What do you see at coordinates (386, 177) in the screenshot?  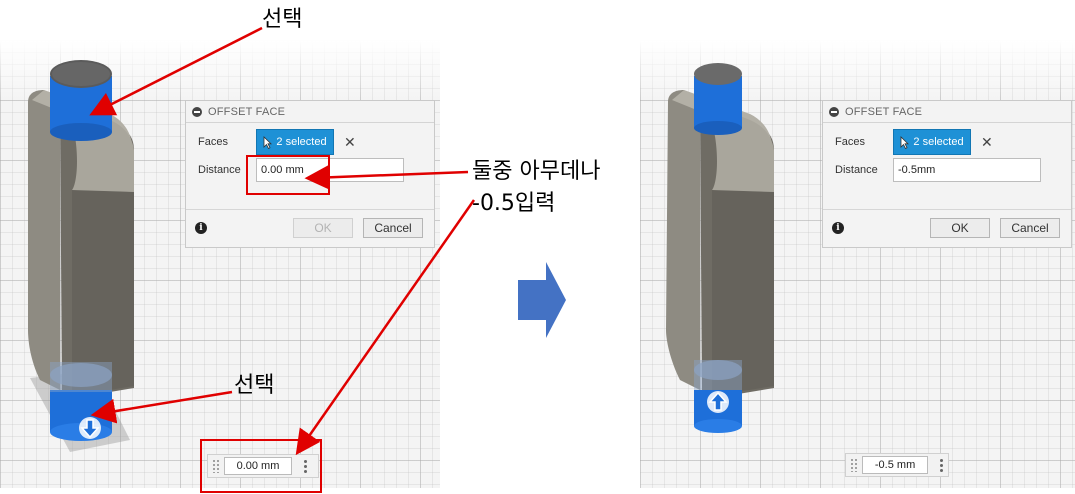 I see `arrow-to-distance-input` at bounding box center [386, 177].